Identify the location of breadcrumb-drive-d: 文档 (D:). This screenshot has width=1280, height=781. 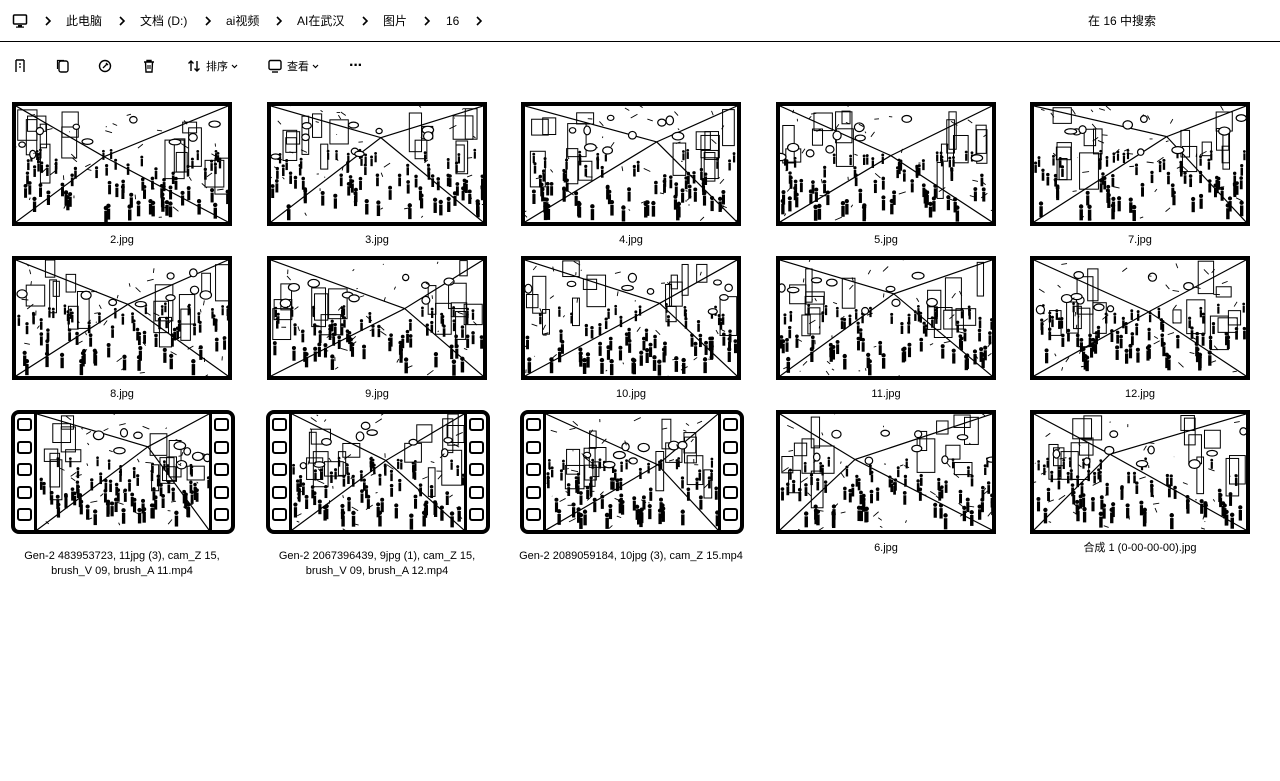
(163, 21).